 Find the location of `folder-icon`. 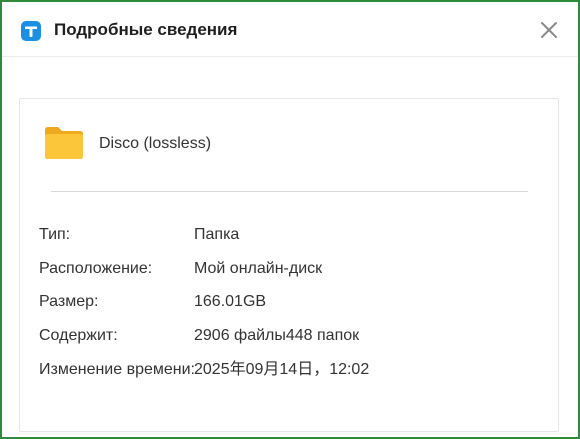

folder-icon is located at coordinates (64, 143).